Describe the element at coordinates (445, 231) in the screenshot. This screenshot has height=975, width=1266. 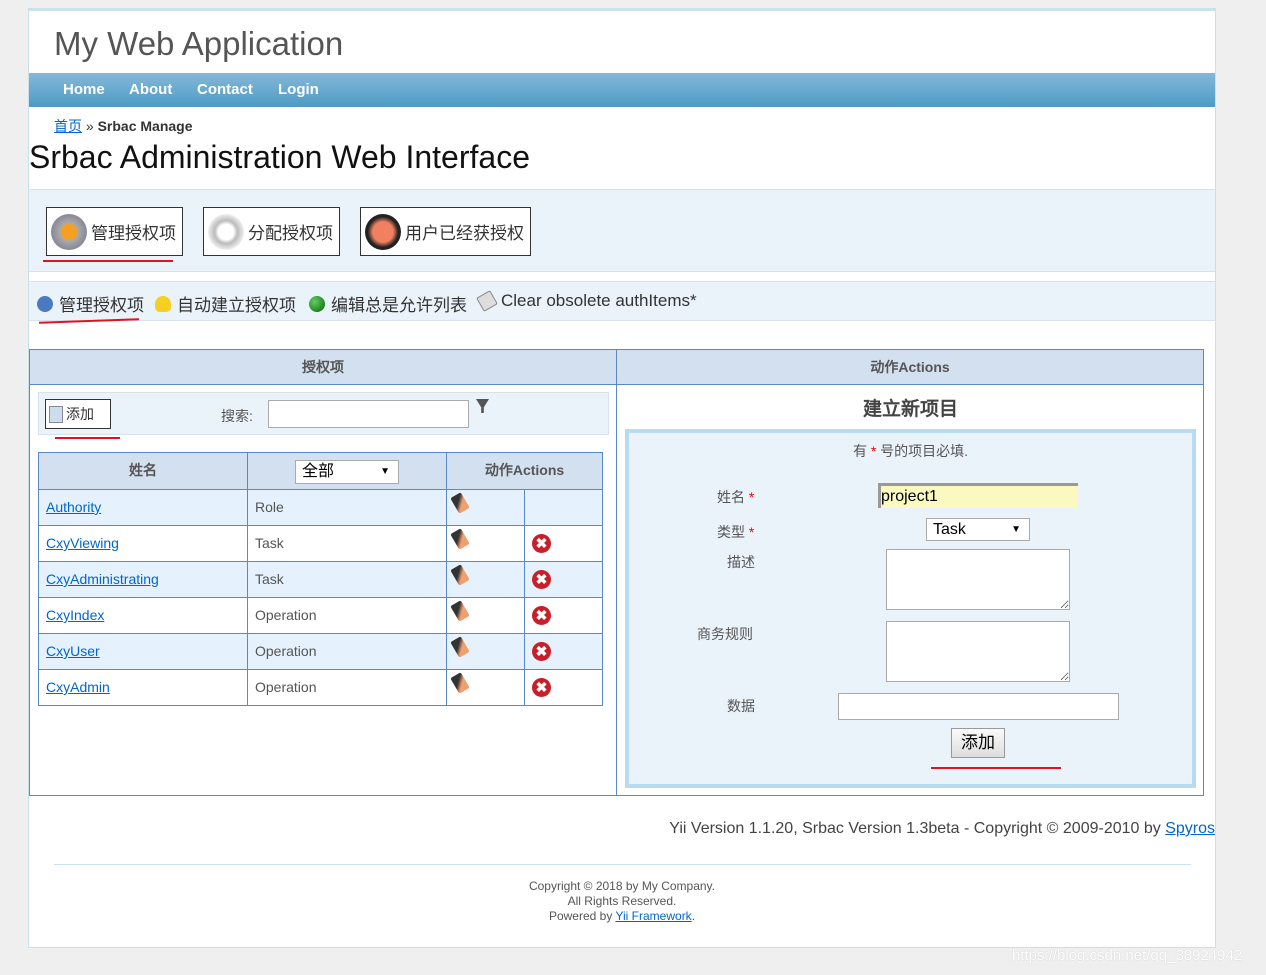
I see `user-assignments-button: 用户已经获授权` at that location.